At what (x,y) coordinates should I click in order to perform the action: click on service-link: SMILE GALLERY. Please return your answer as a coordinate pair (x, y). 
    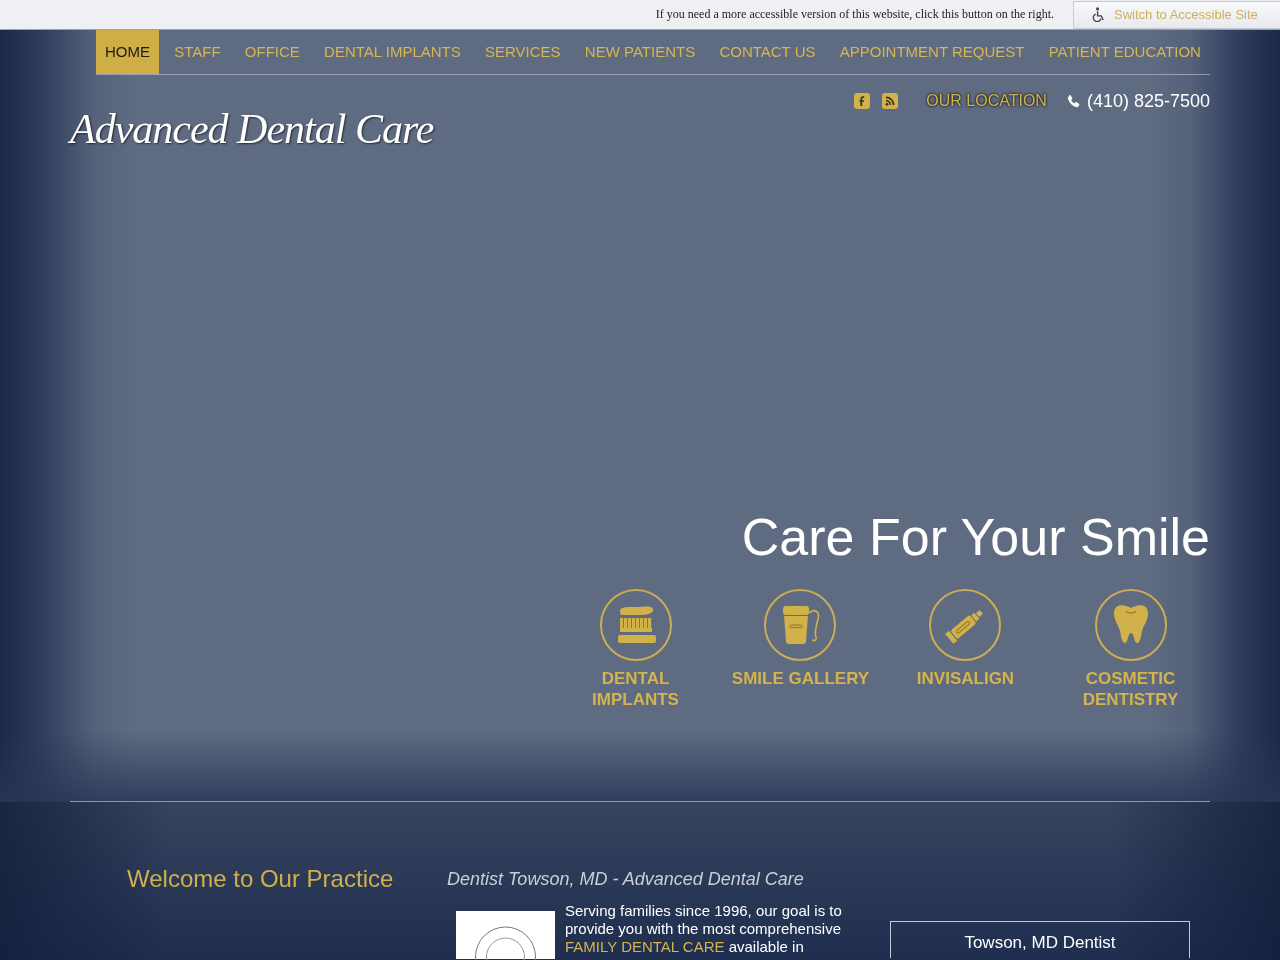
    Looking at the image, I should click on (800, 649).